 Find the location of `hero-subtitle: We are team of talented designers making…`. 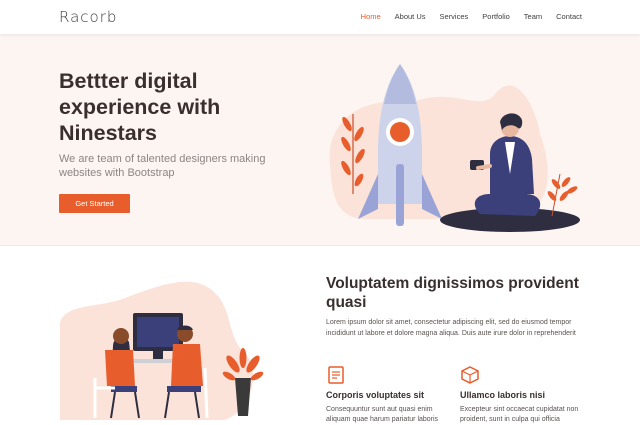

hero-subtitle: We are team of talented designers making… is located at coordinates (162, 166).